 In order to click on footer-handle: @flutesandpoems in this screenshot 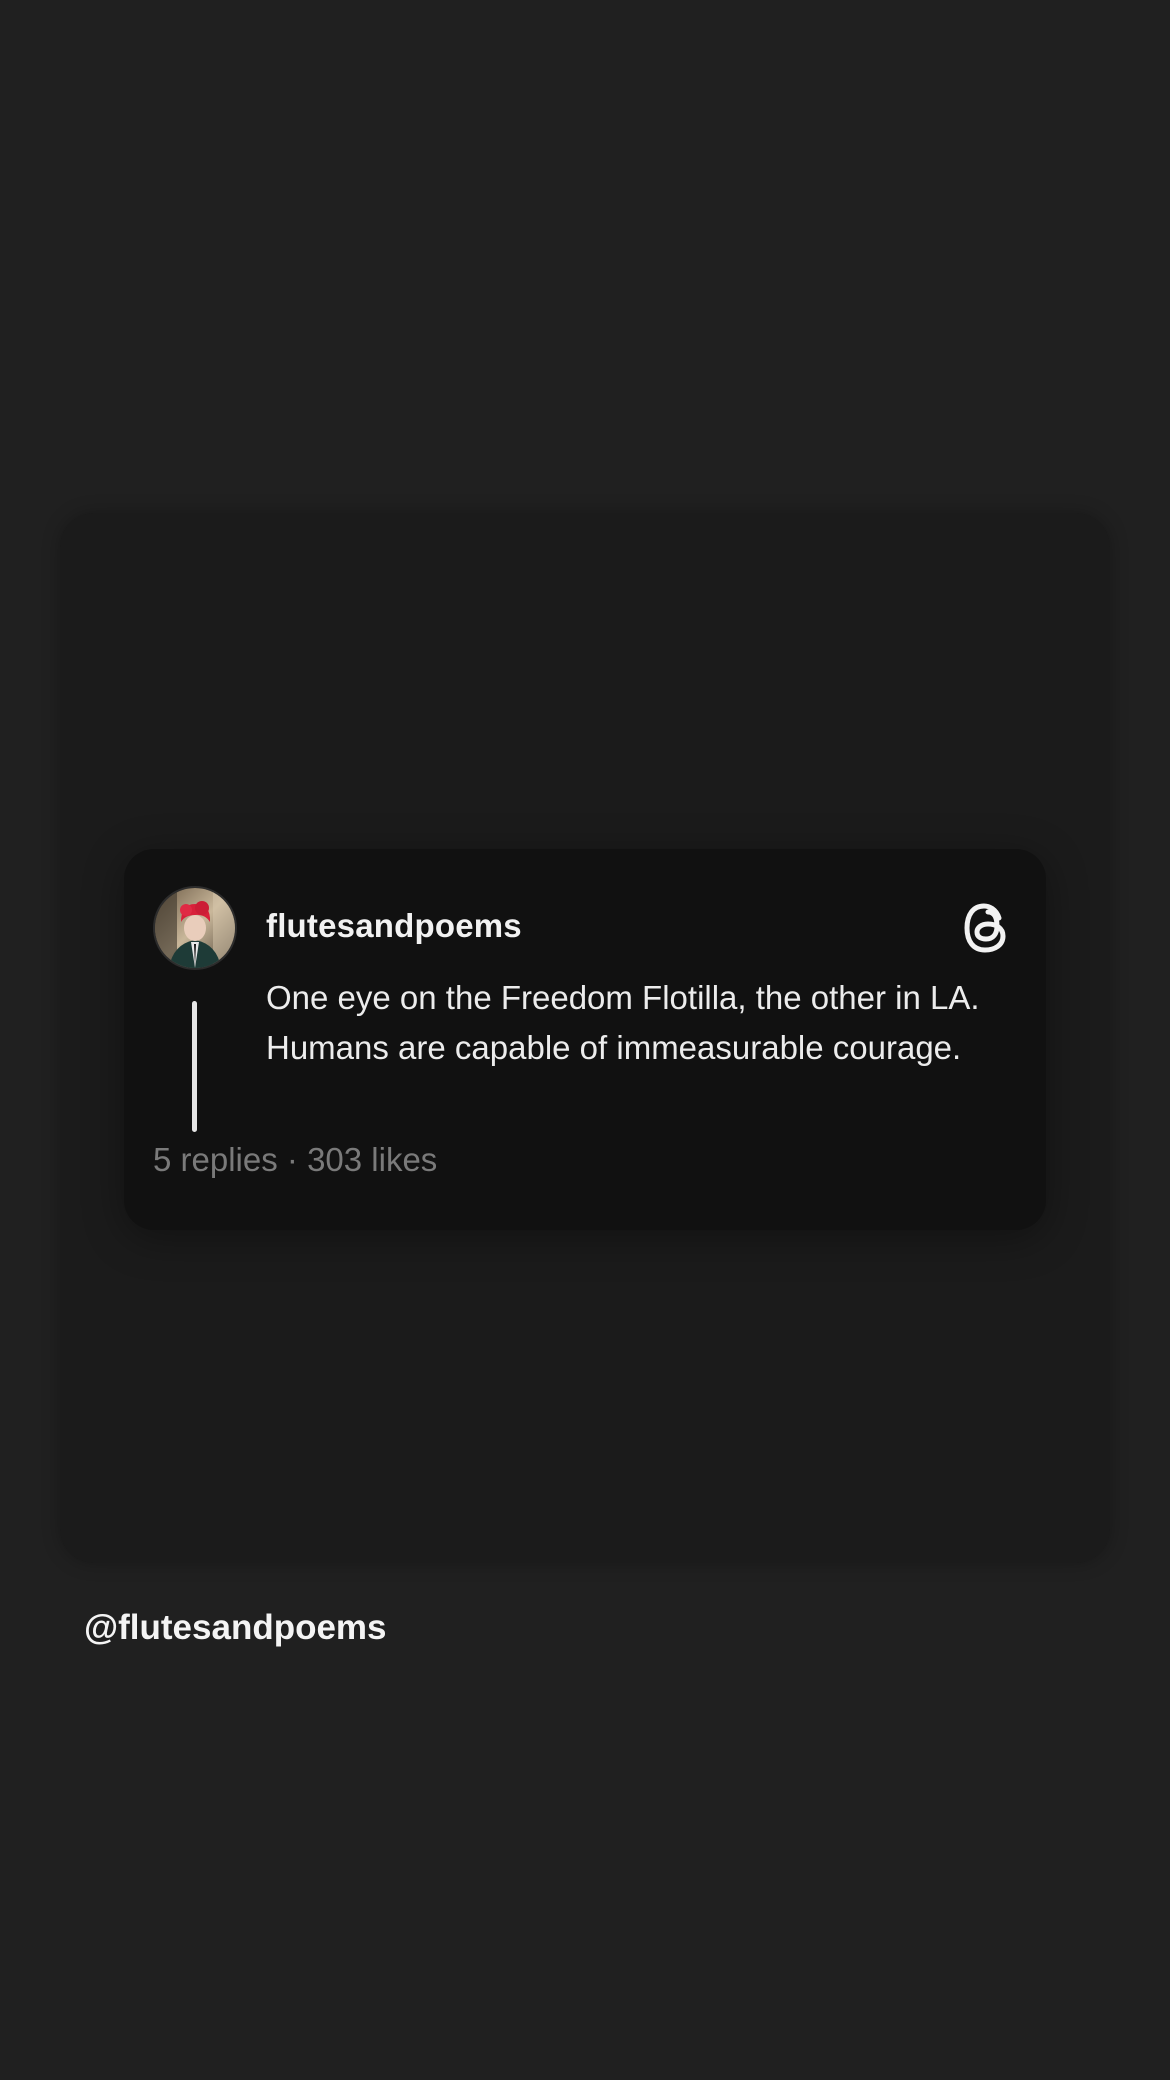, I will do `click(235, 1627)`.